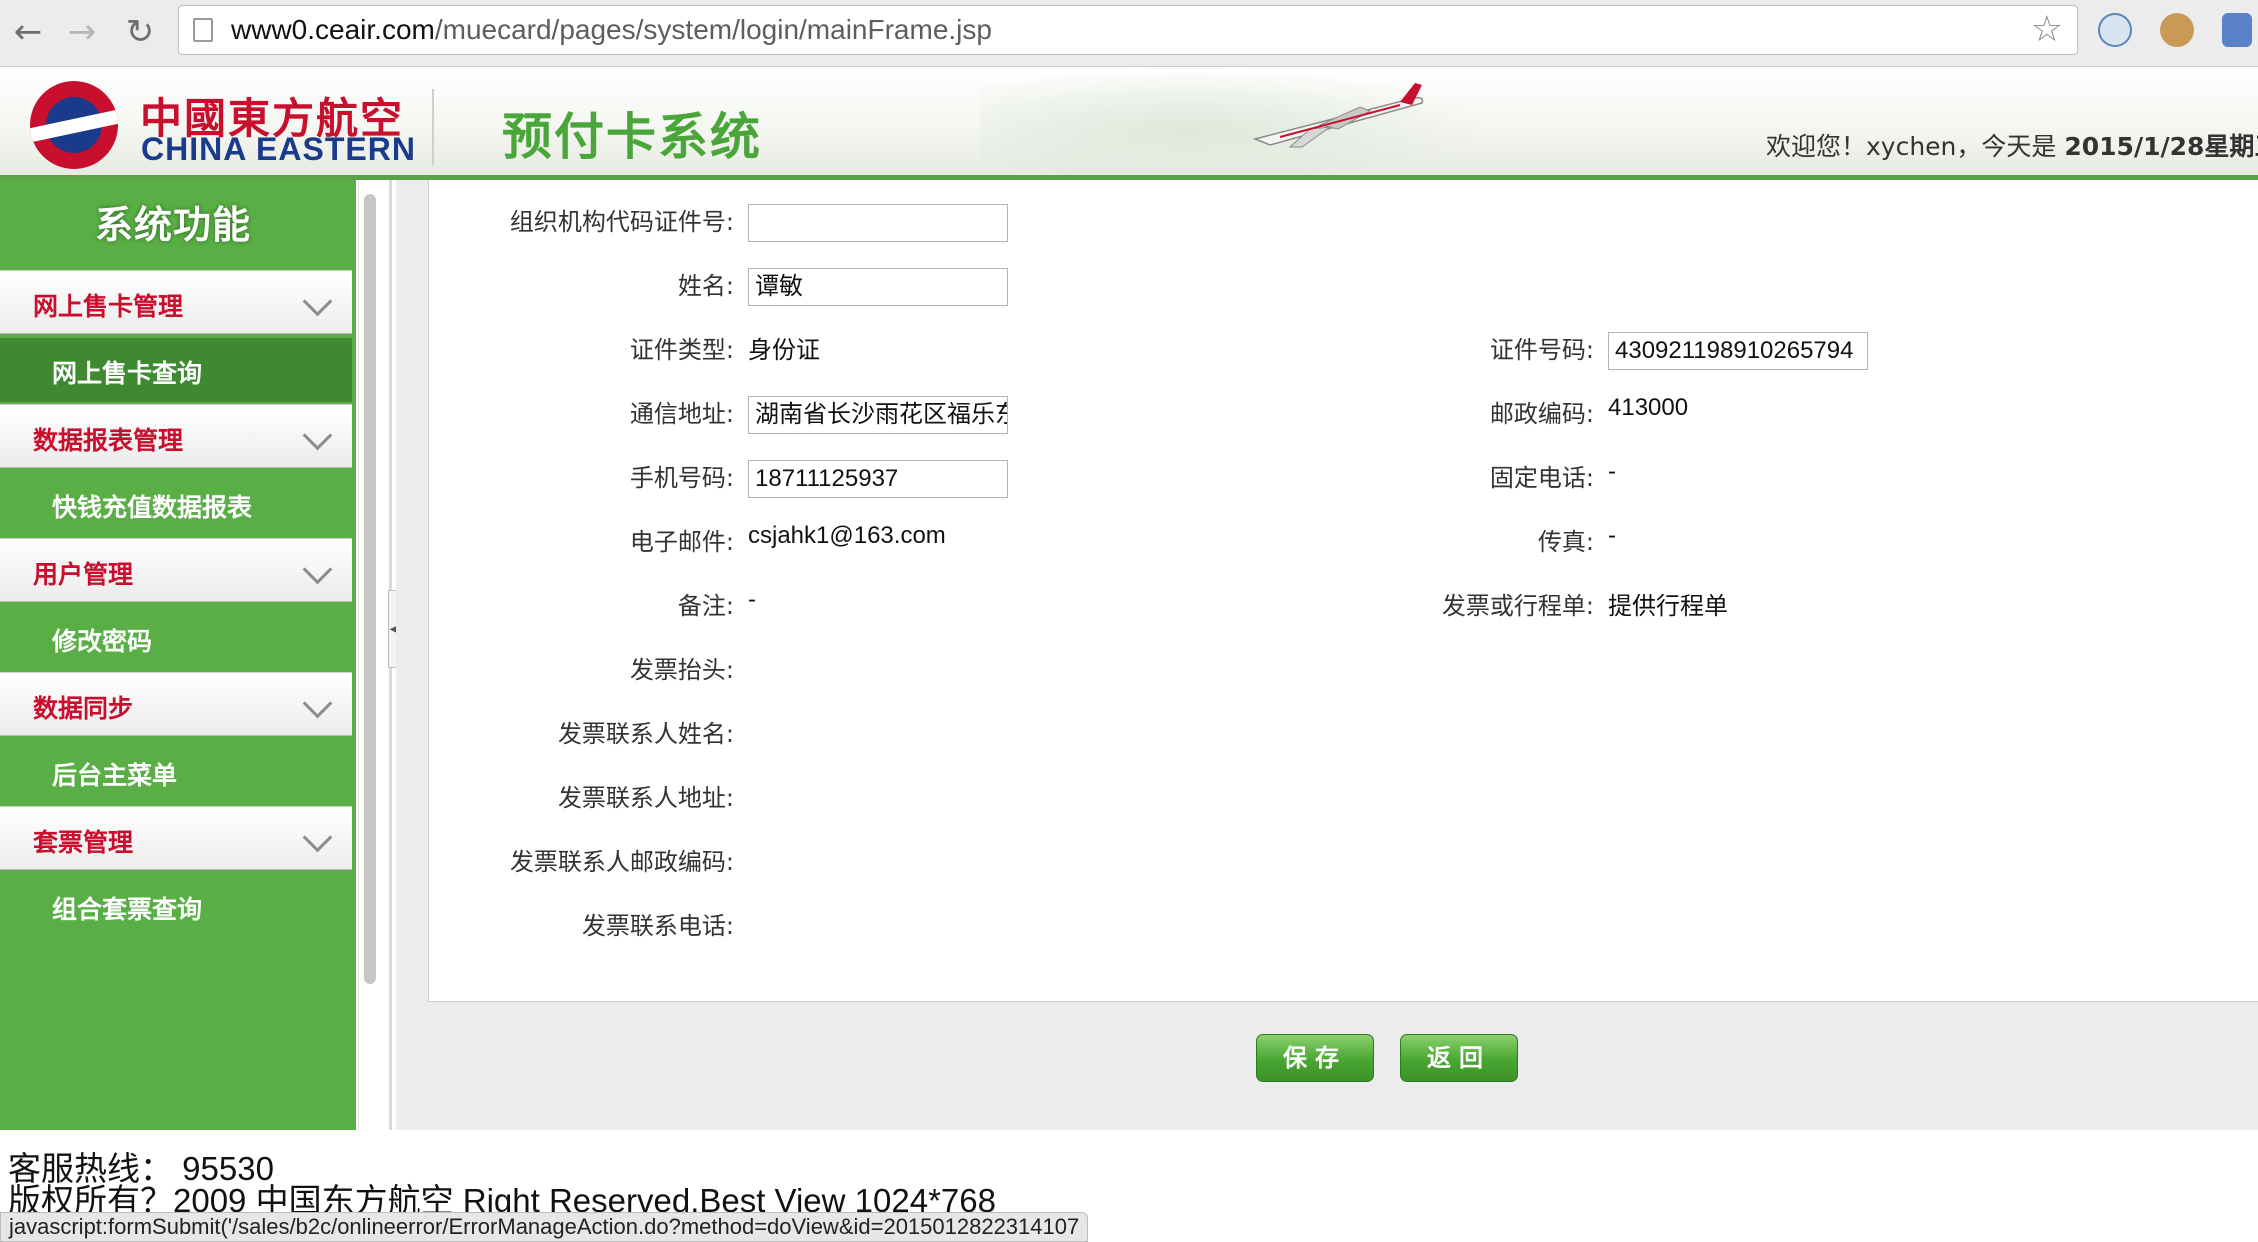 This screenshot has width=2258, height=1242. I want to click on reload-icon: ↻, so click(140, 32).